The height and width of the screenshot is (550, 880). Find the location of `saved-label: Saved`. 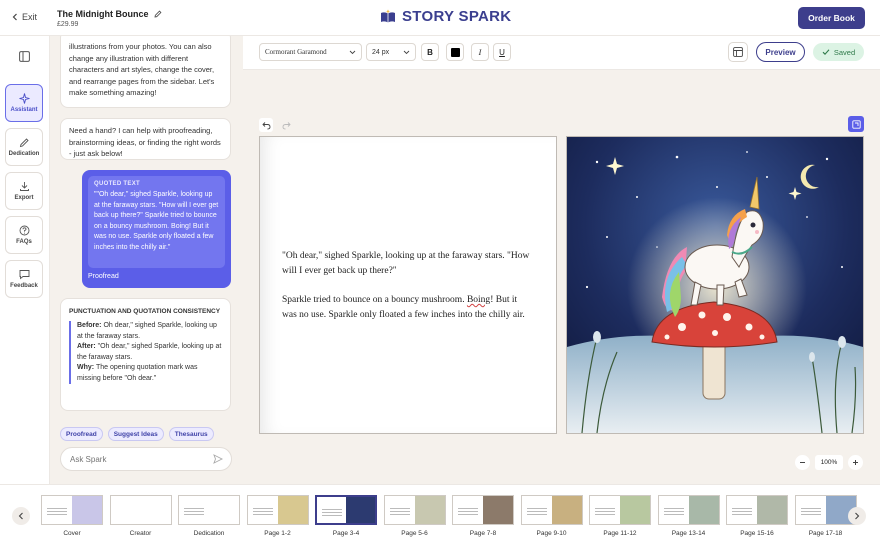

saved-label: Saved is located at coordinates (844, 52).